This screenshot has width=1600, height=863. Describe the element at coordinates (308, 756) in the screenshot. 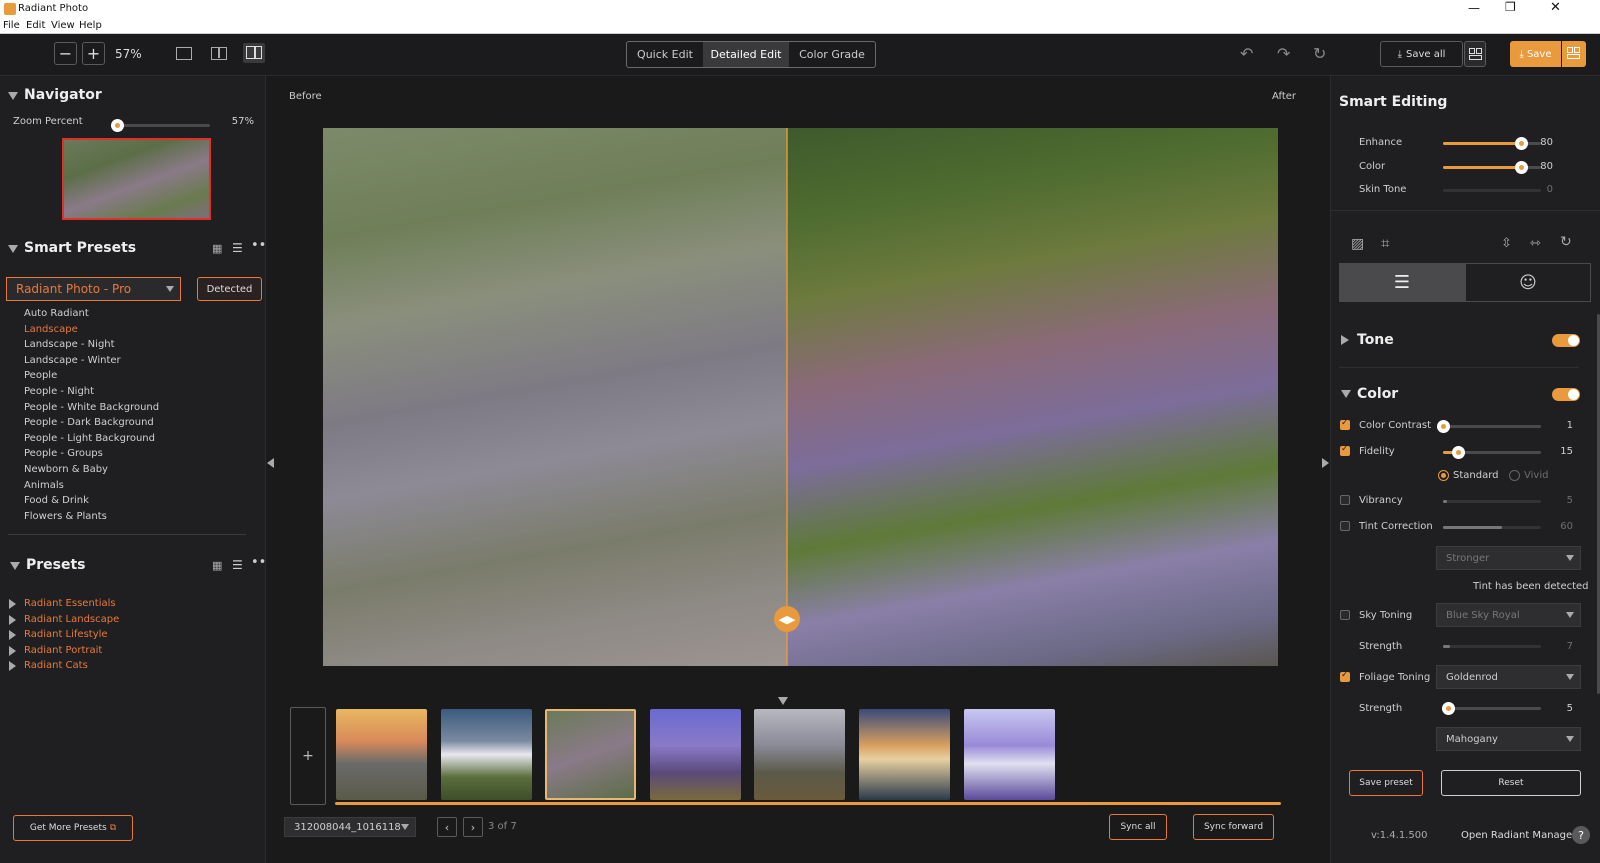

I see `add-image-button: +` at that location.